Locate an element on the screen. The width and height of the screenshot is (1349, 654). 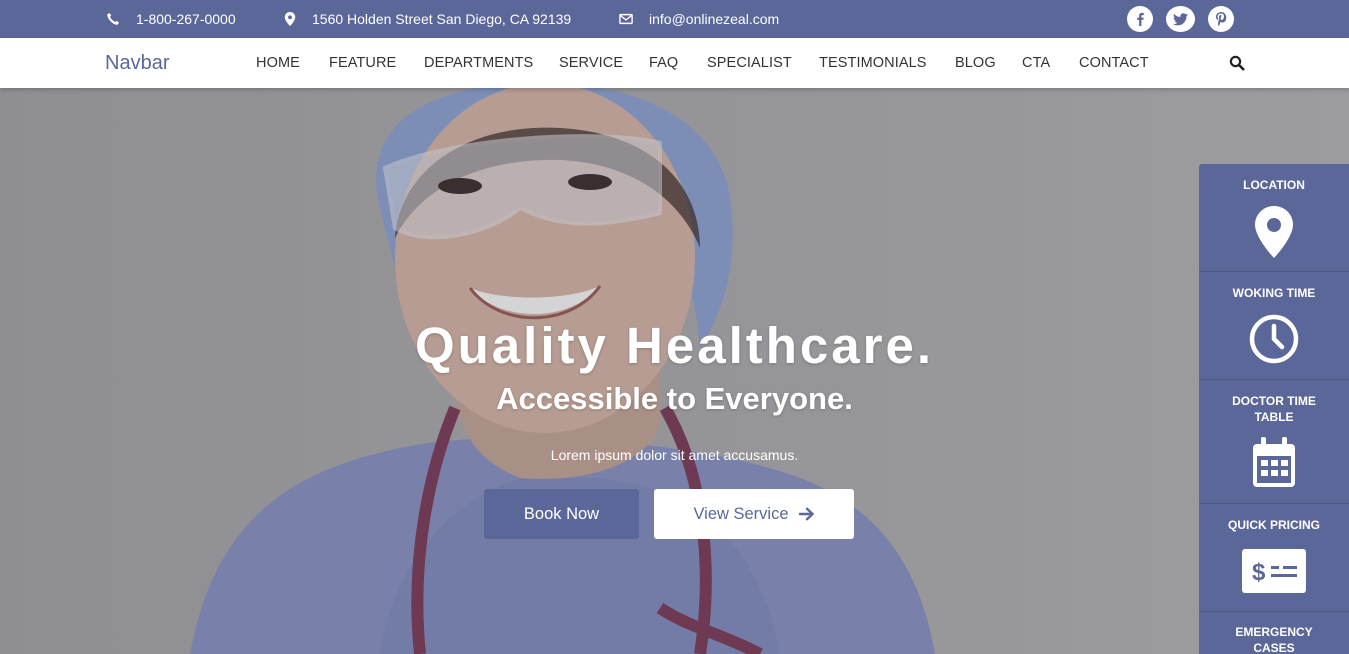
pinterest-link is located at coordinates (1221, 19).